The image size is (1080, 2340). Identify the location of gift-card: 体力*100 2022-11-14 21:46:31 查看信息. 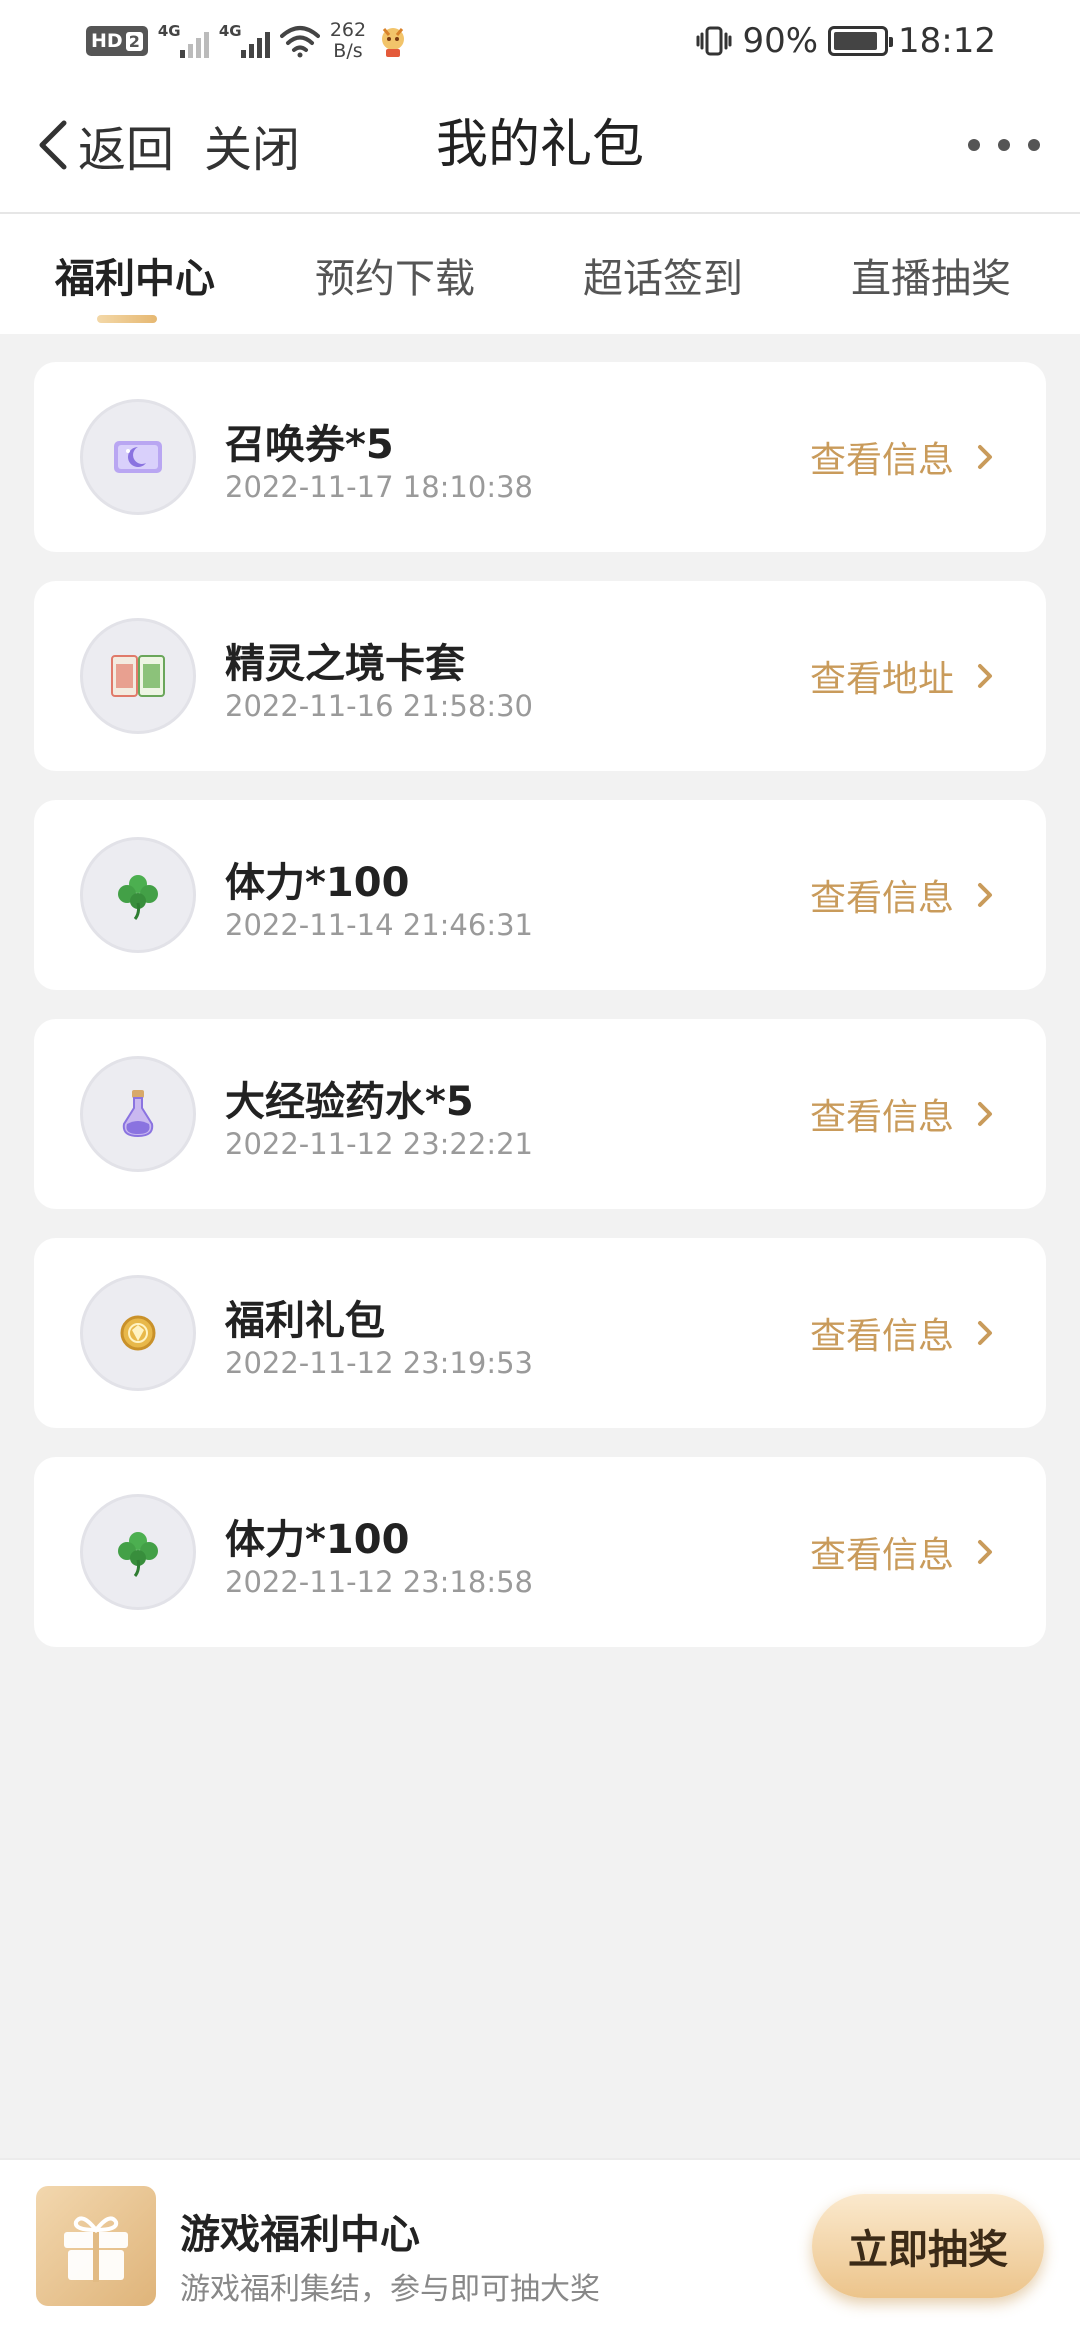
(540, 895).